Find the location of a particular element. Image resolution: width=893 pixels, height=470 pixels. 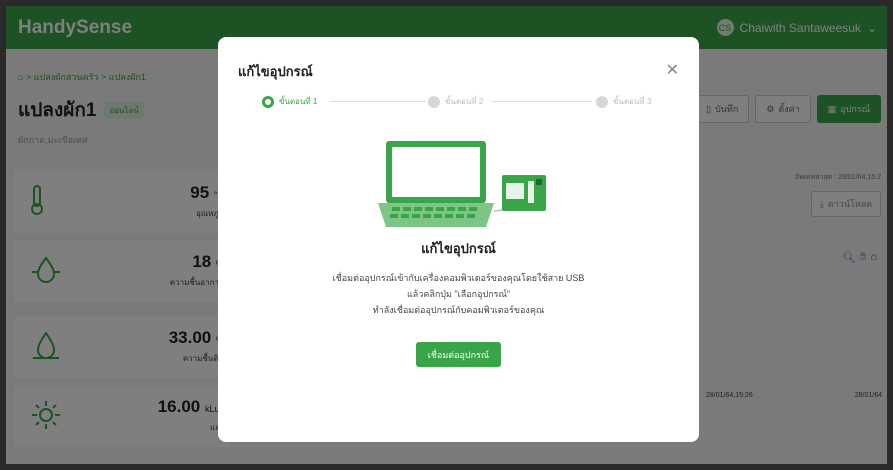

stepper: ขั้นตอนที่ 1 ขั้นตอนที่ 2 ขั้นตอนที่ 3 is located at coordinates (462, 102).